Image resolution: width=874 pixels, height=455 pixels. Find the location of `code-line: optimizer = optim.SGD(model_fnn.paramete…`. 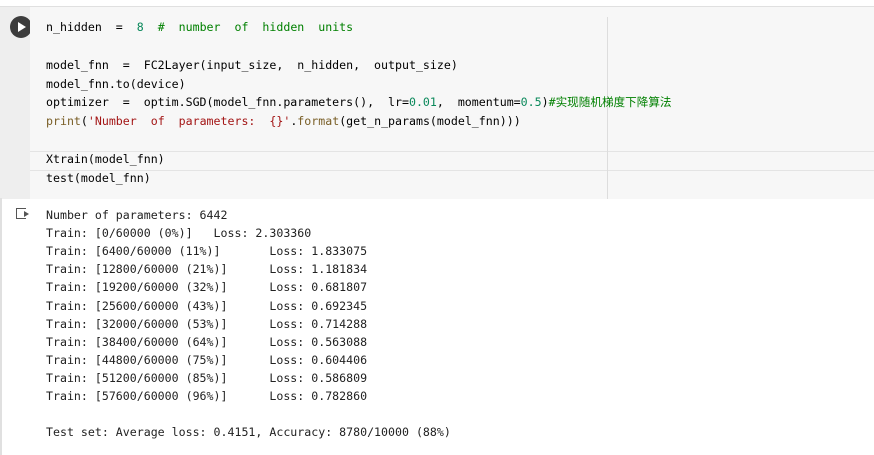

code-line: optimizer = optim.SGD(model_fnn.paramete… is located at coordinates (359, 102).